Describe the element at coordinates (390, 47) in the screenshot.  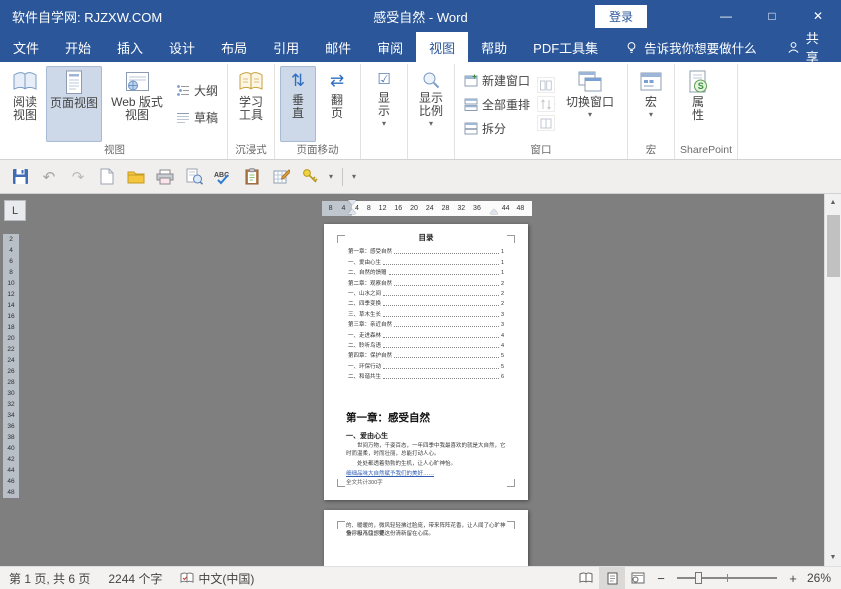
I see `tab-review: 审阅` at that location.